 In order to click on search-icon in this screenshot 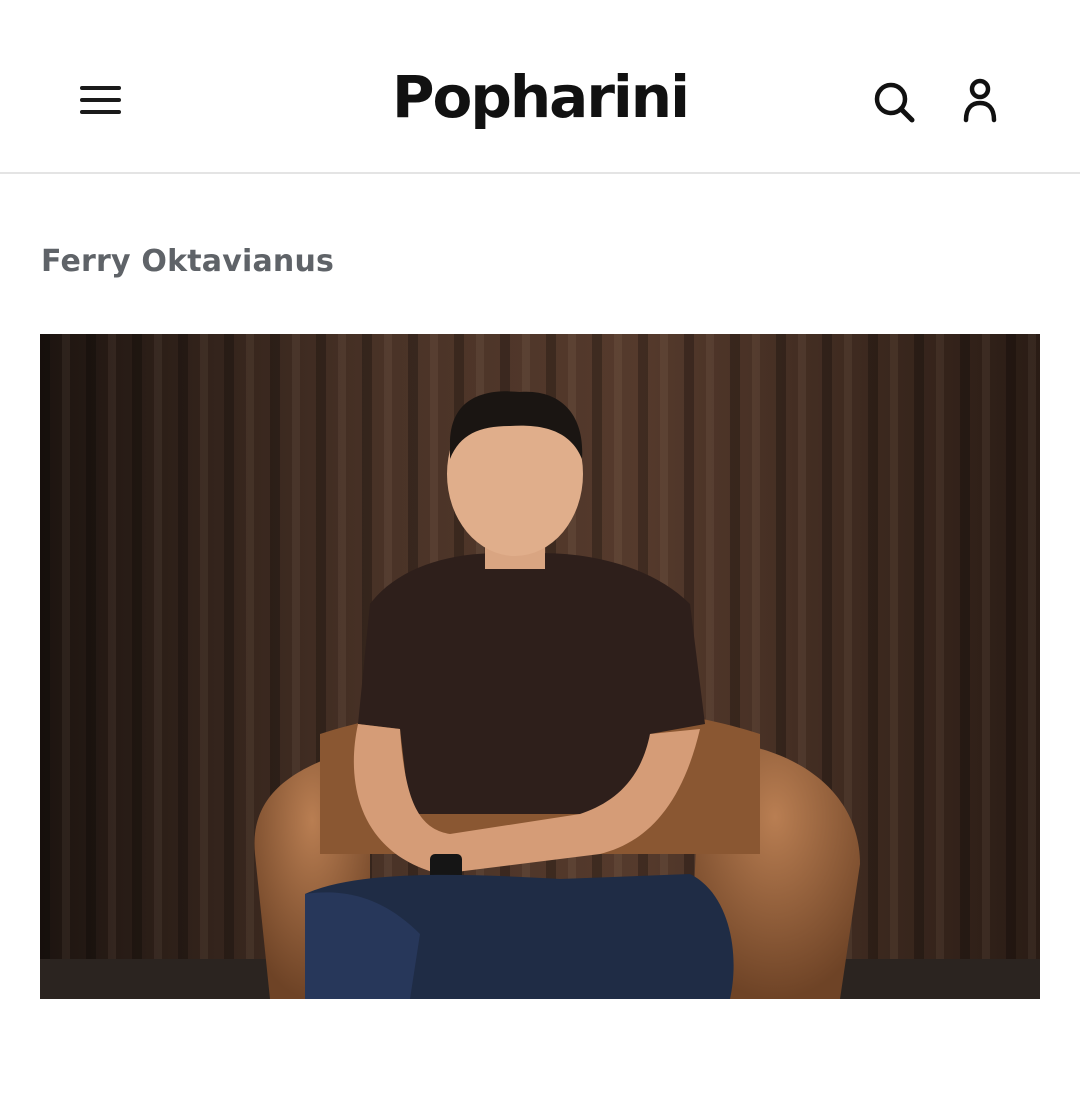, I will do `click(894, 102)`.